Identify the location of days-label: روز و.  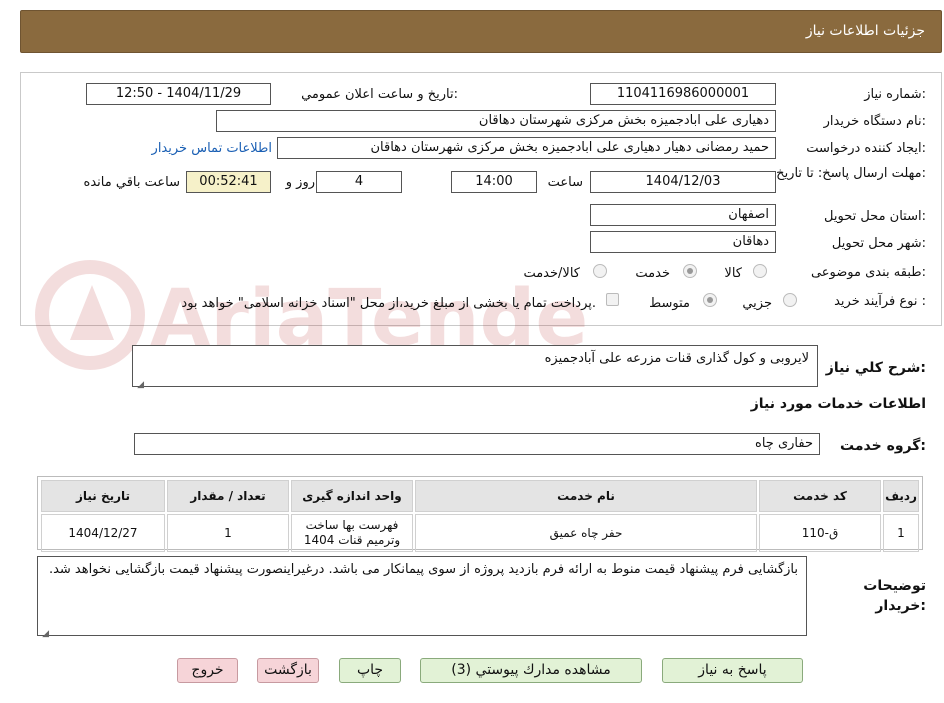
(300, 182).